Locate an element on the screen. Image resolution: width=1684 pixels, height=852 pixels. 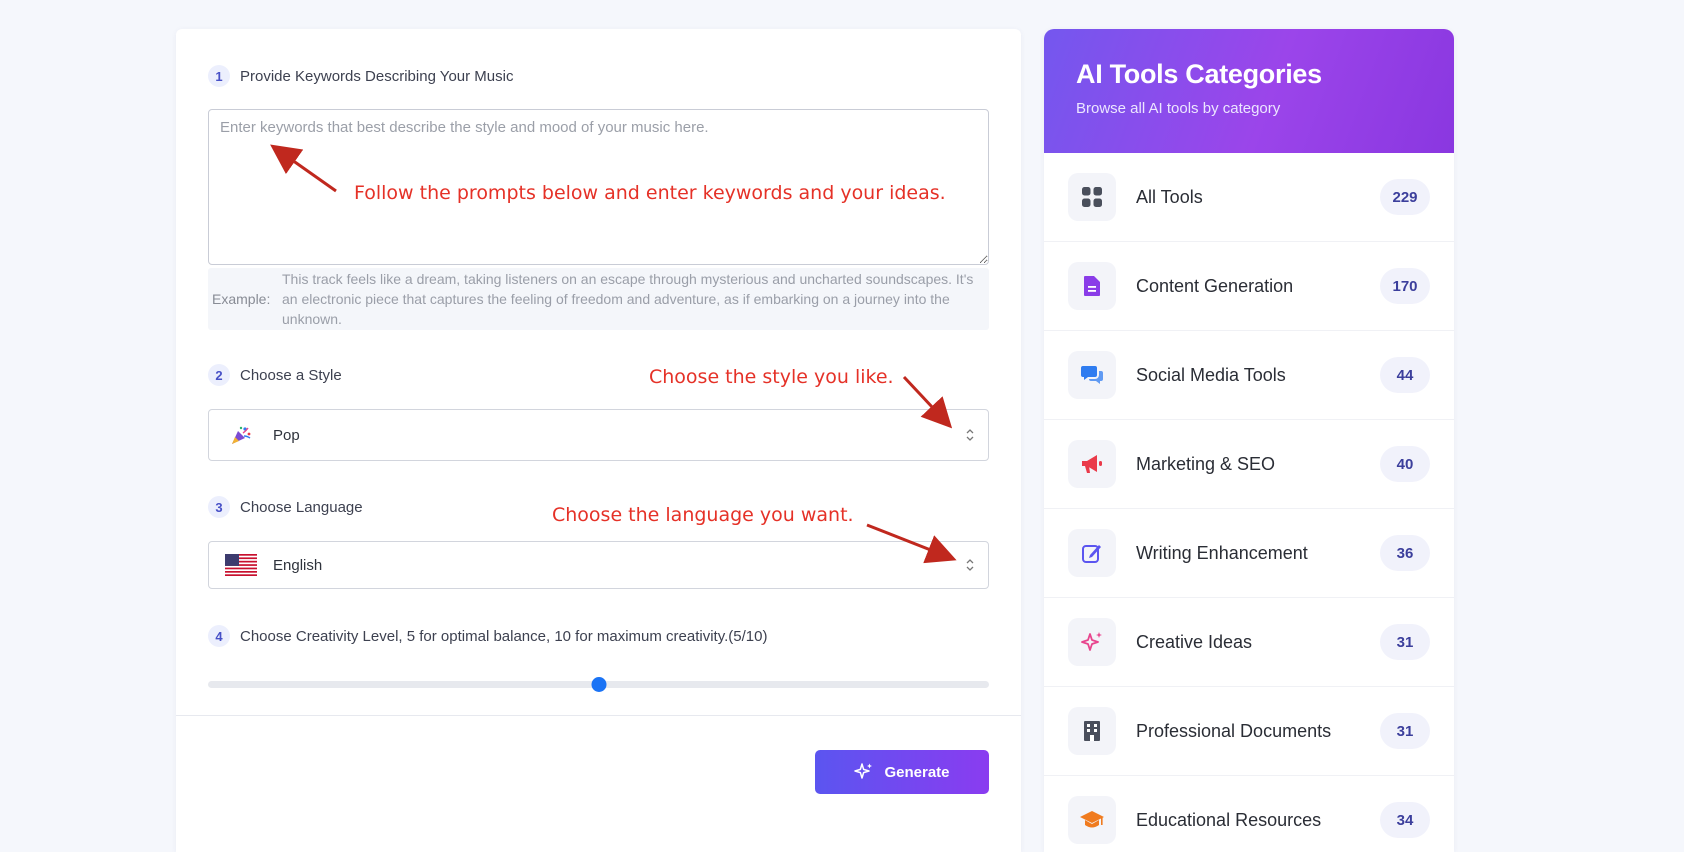
grid-icon is located at coordinates (1092, 197).